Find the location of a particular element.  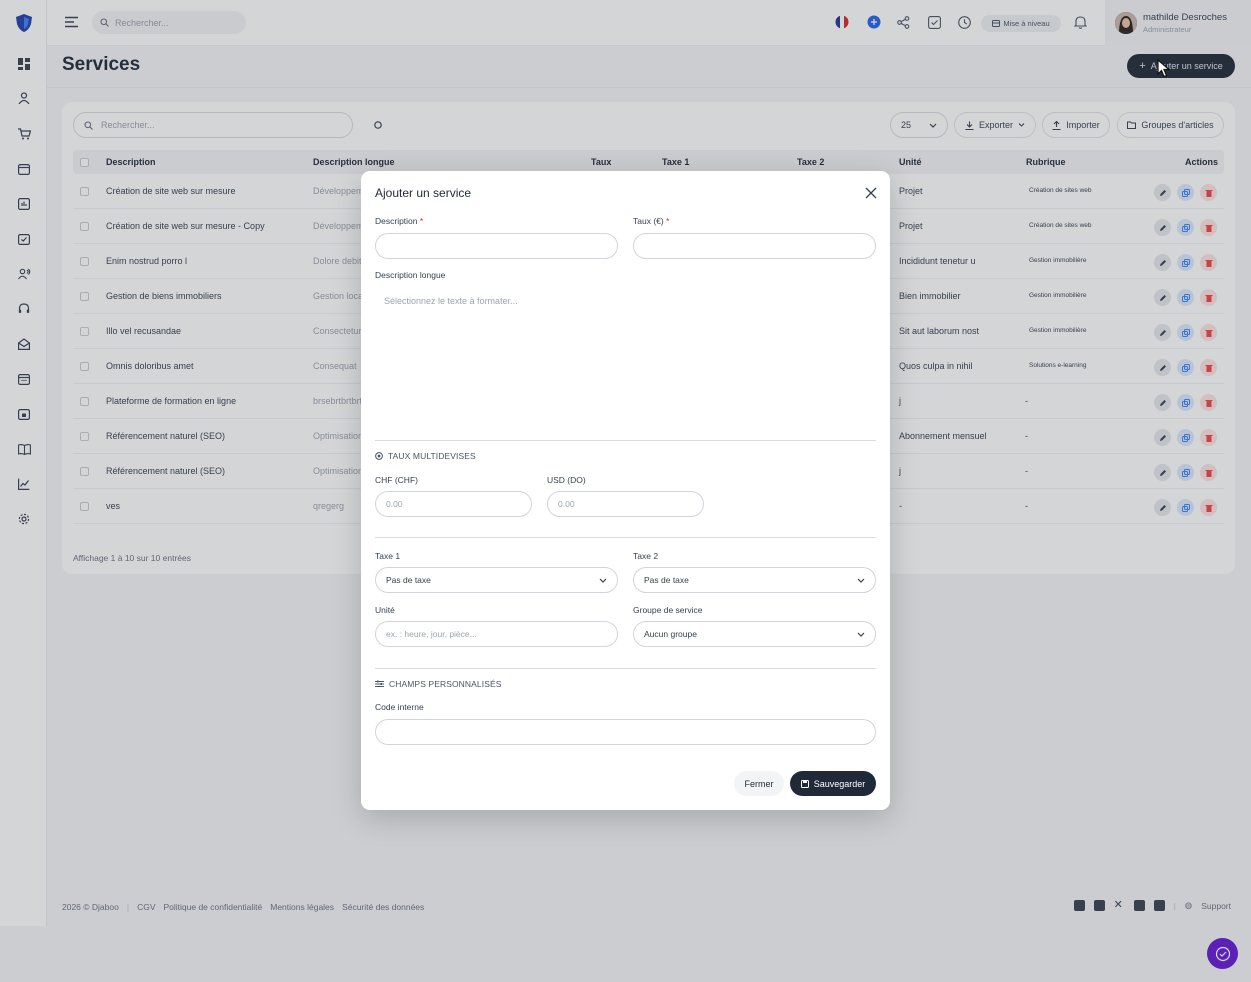

rate-input is located at coordinates (754, 246).